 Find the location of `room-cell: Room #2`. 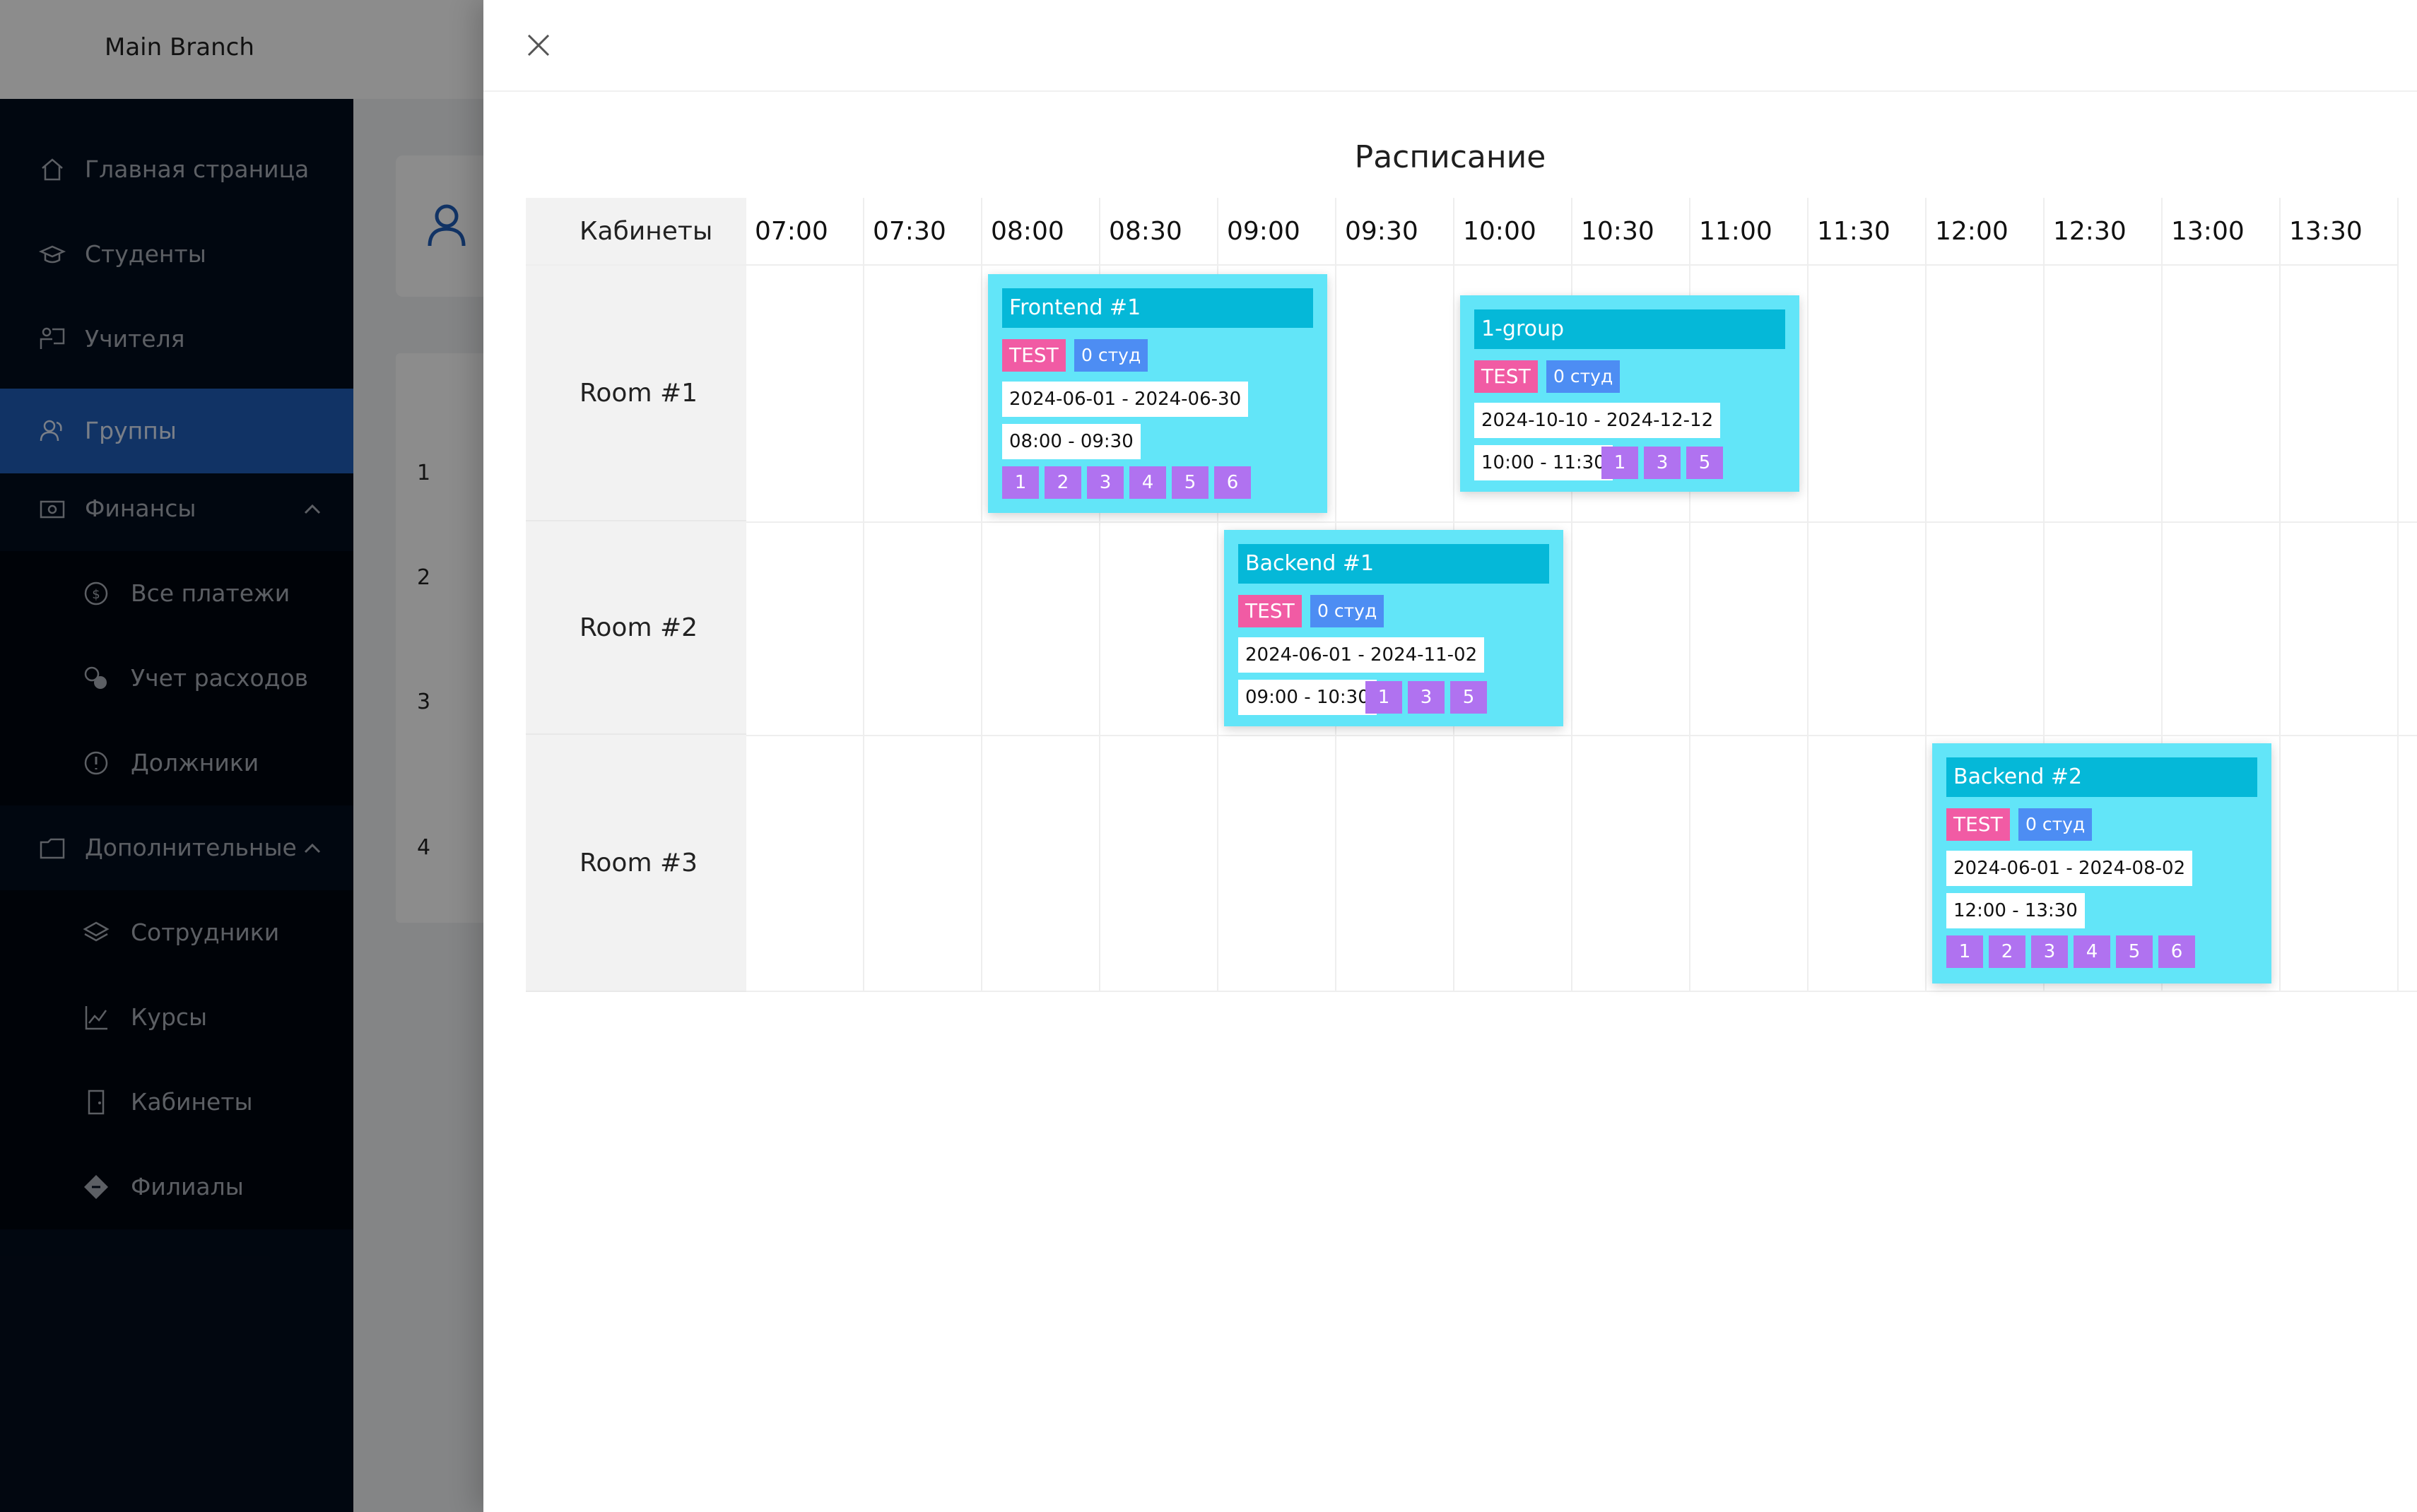

room-cell: Room #2 is located at coordinates (636, 628).